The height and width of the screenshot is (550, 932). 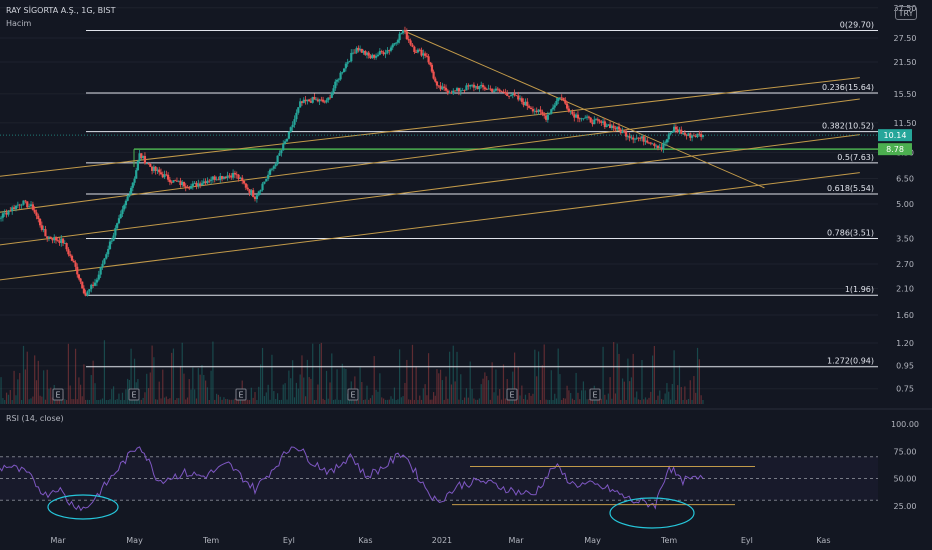 I want to click on time-tick-label: 2021, so click(x=442, y=540).